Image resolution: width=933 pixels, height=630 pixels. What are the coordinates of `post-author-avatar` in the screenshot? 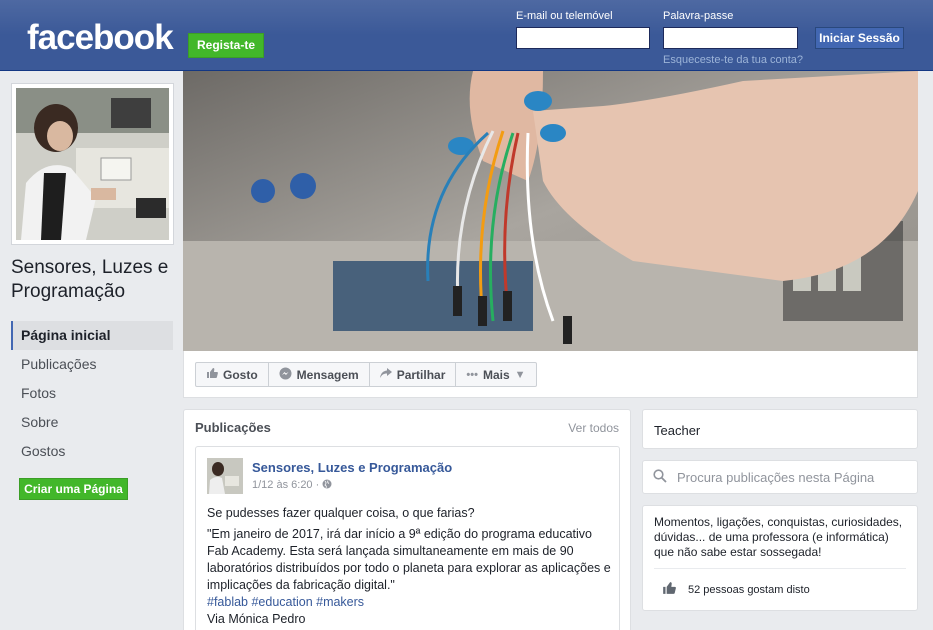 It's located at (225, 476).